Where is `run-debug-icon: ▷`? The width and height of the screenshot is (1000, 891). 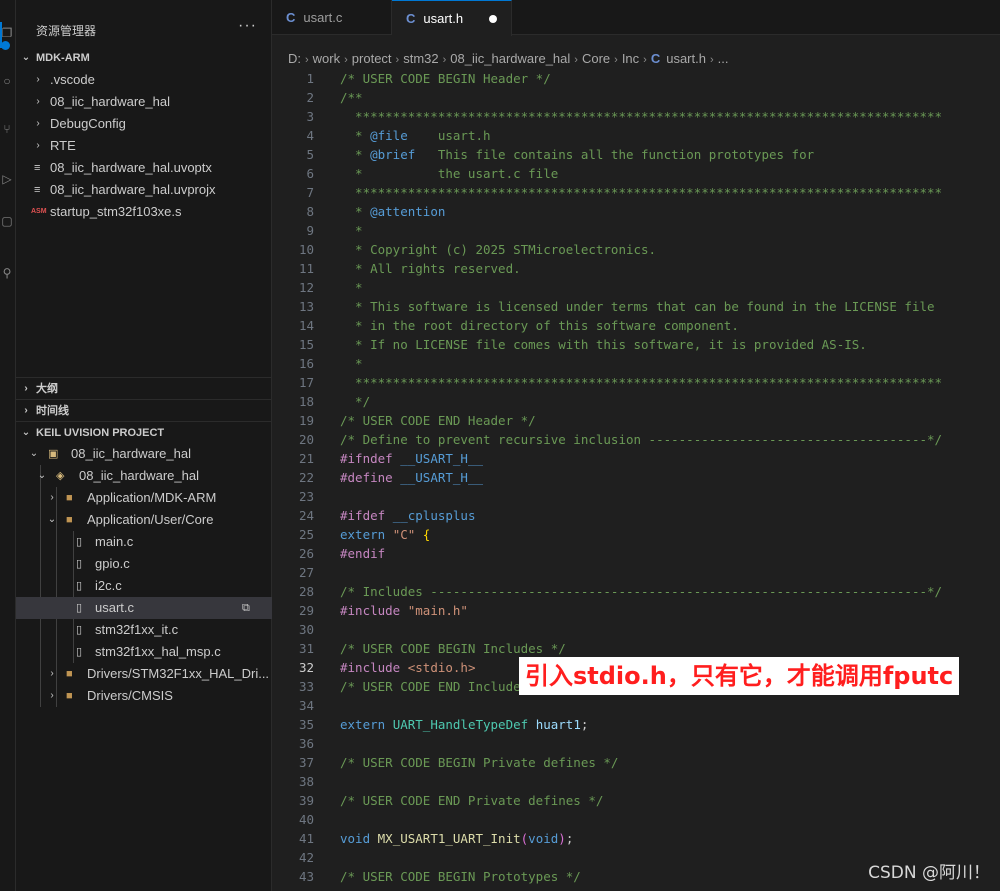
run-debug-icon: ▷ is located at coordinates (7, 179).